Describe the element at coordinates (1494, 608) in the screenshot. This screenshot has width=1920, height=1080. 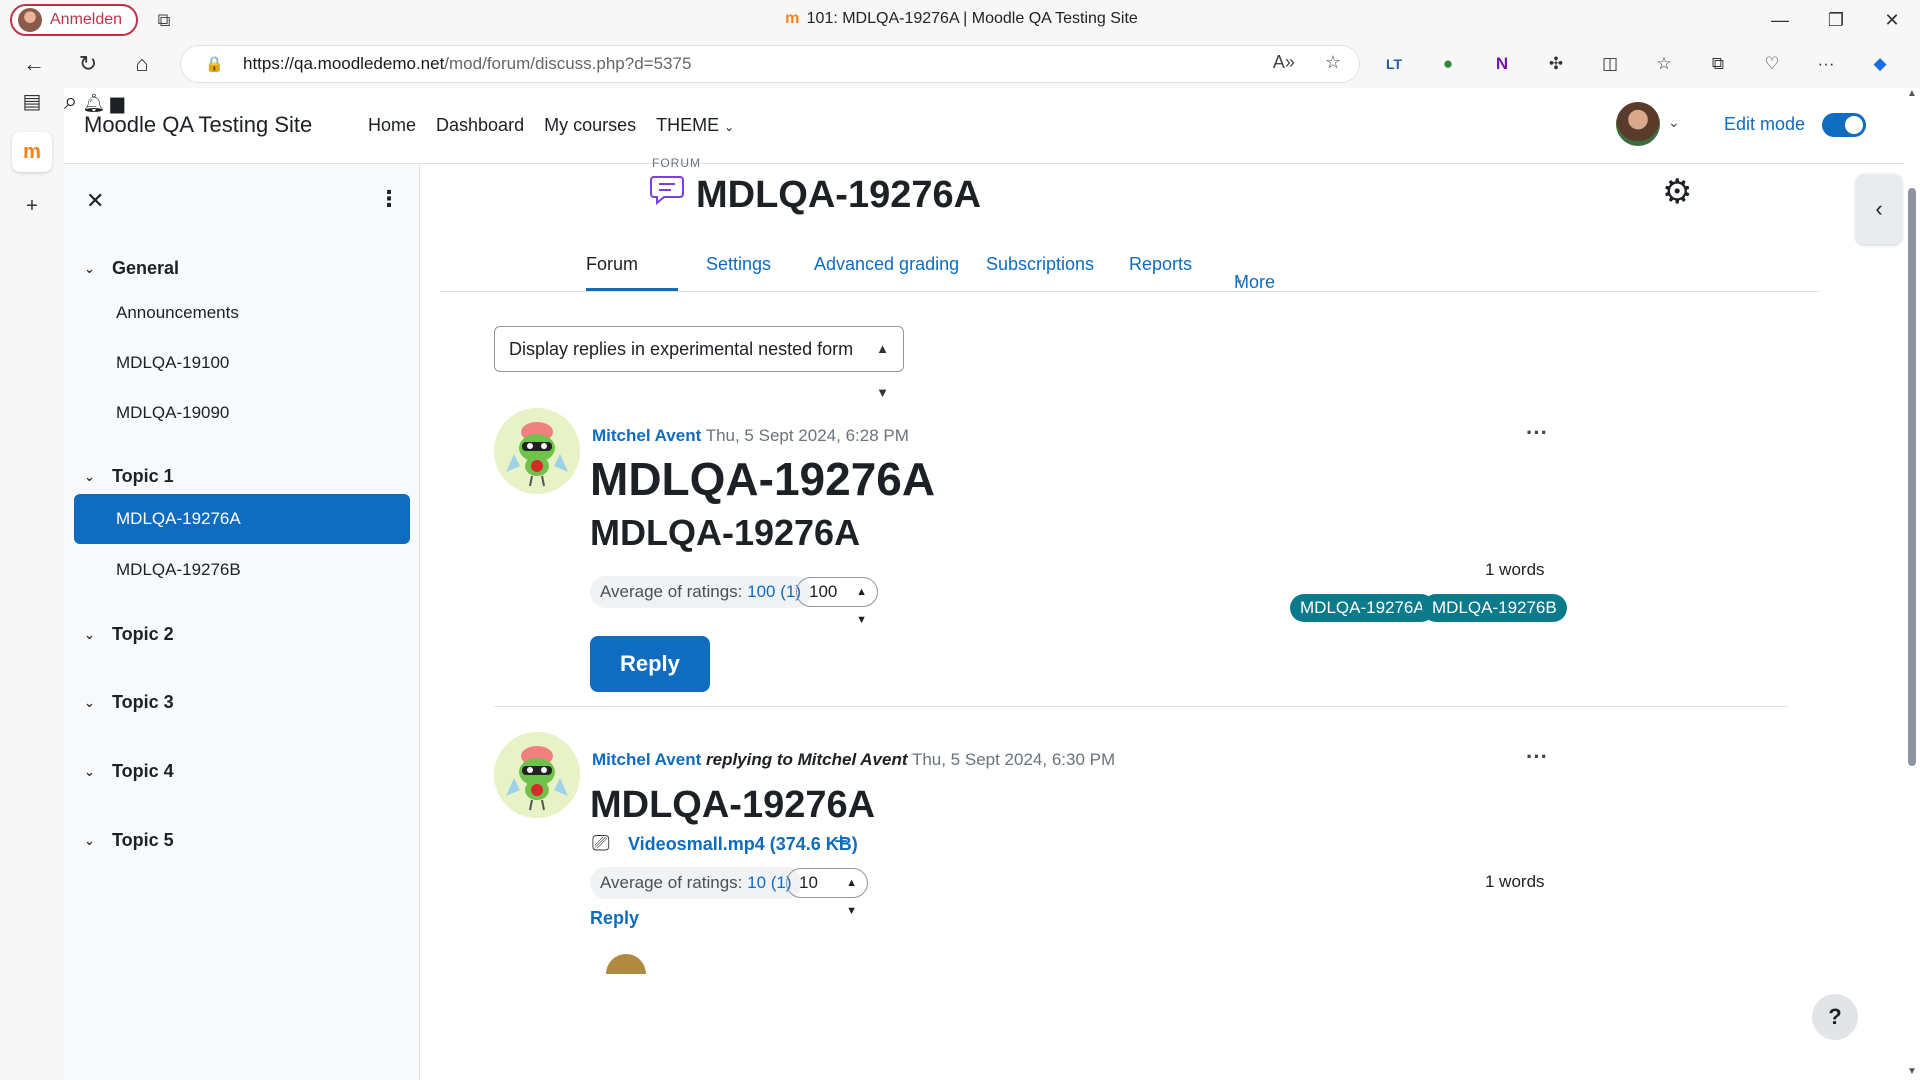
I see `tag-badge: MDLQA-19276B` at that location.